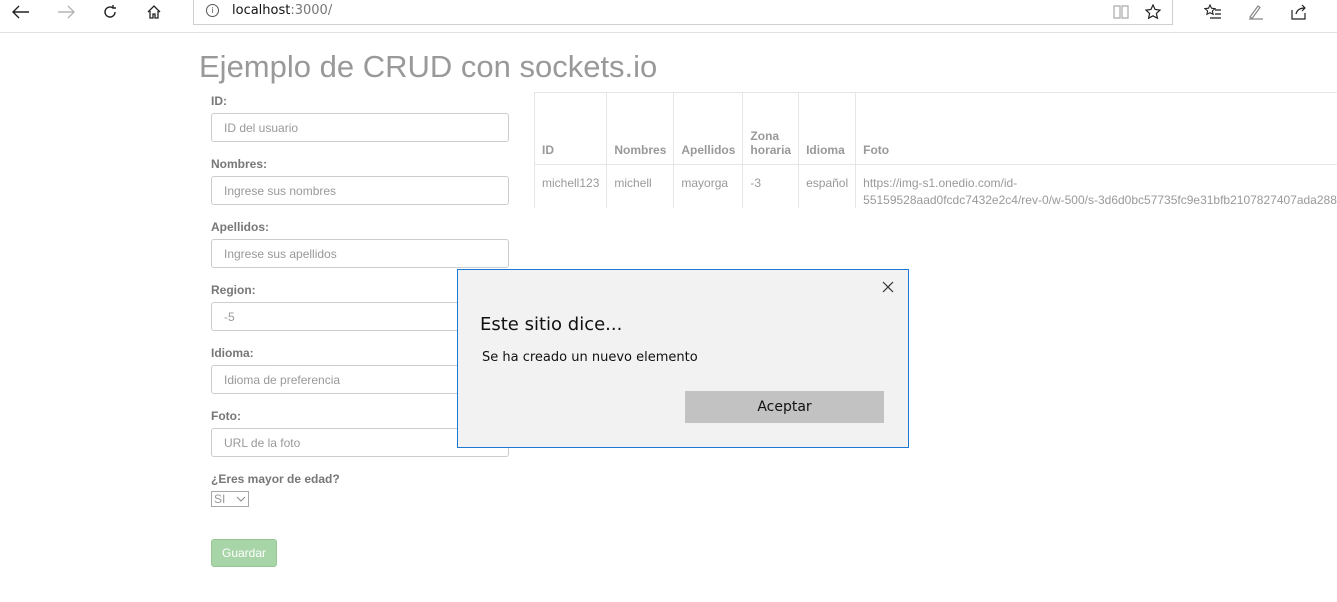 The image size is (1337, 602). Describe the element at coordinates (708, 128) in the screenshot. I see `col-header-apellidos: Apellidos` at that location.